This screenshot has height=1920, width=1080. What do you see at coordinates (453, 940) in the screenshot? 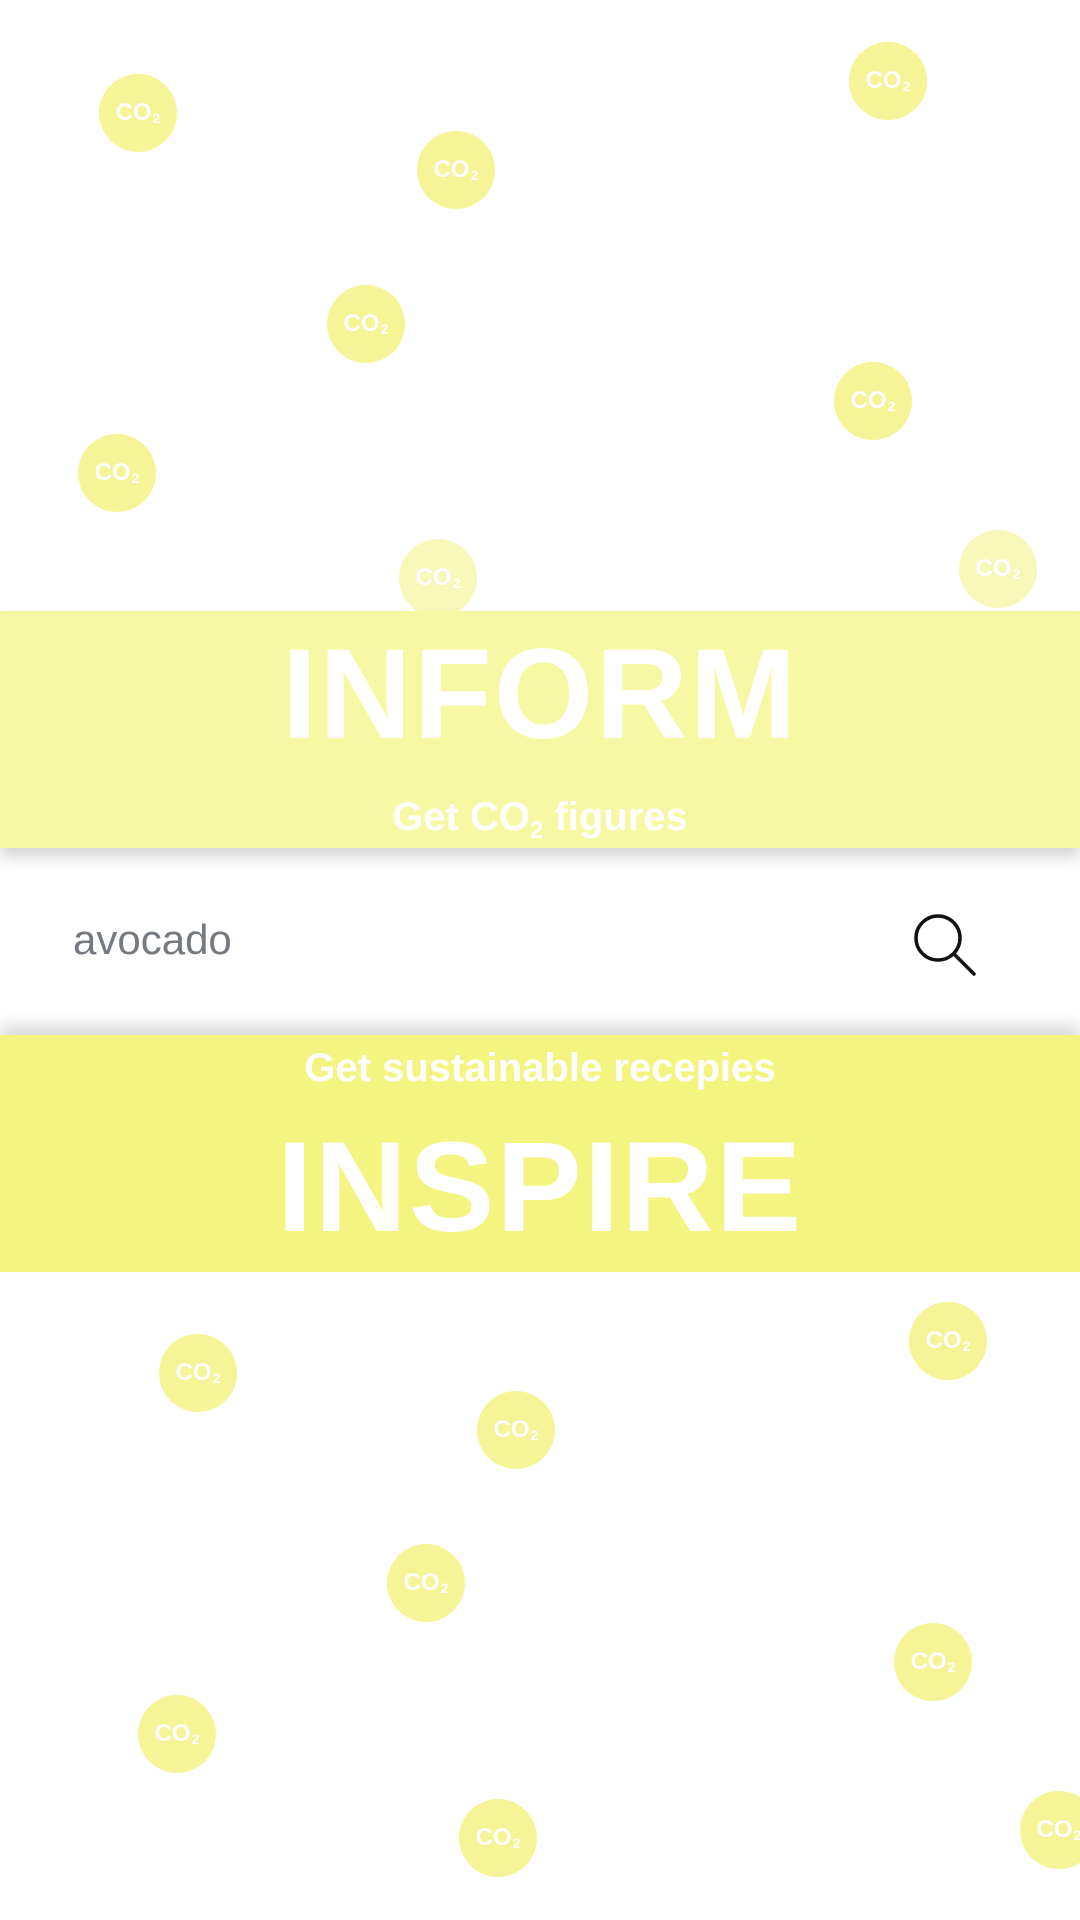
I see `search-input` at bounding box center [453, 940].